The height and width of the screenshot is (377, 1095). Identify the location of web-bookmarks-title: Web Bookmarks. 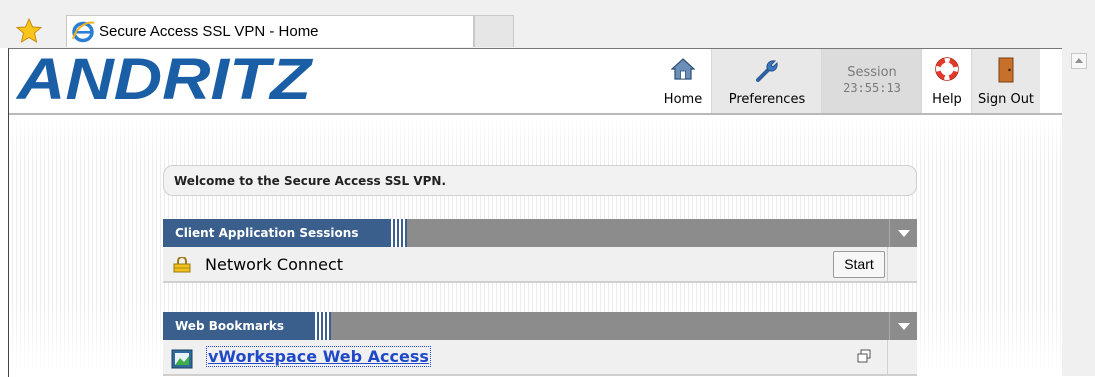
(239, 326).